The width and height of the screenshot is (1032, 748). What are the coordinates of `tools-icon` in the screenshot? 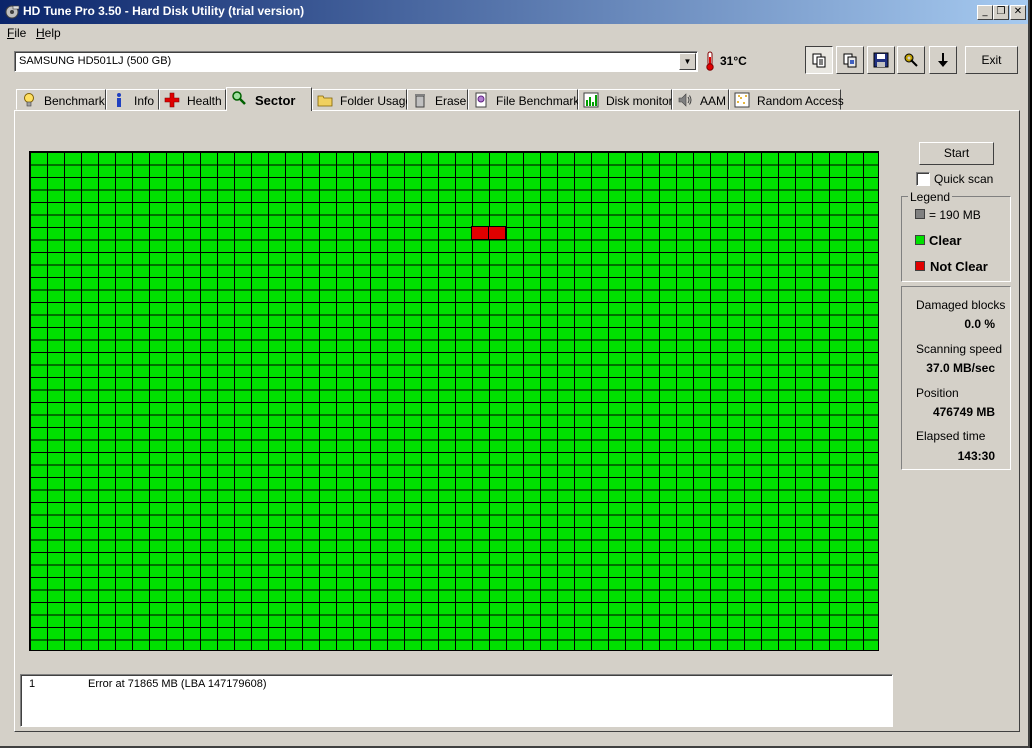 It's located at (911, 60).